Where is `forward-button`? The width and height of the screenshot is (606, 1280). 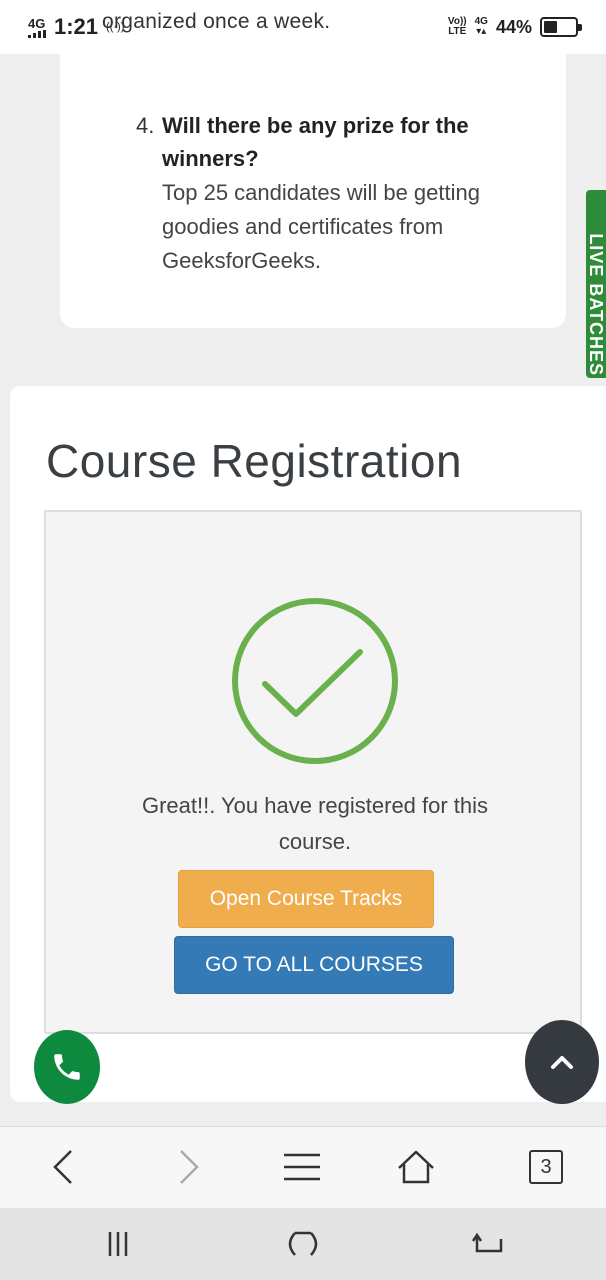 forward-button is located at coordinates (190, 1167).